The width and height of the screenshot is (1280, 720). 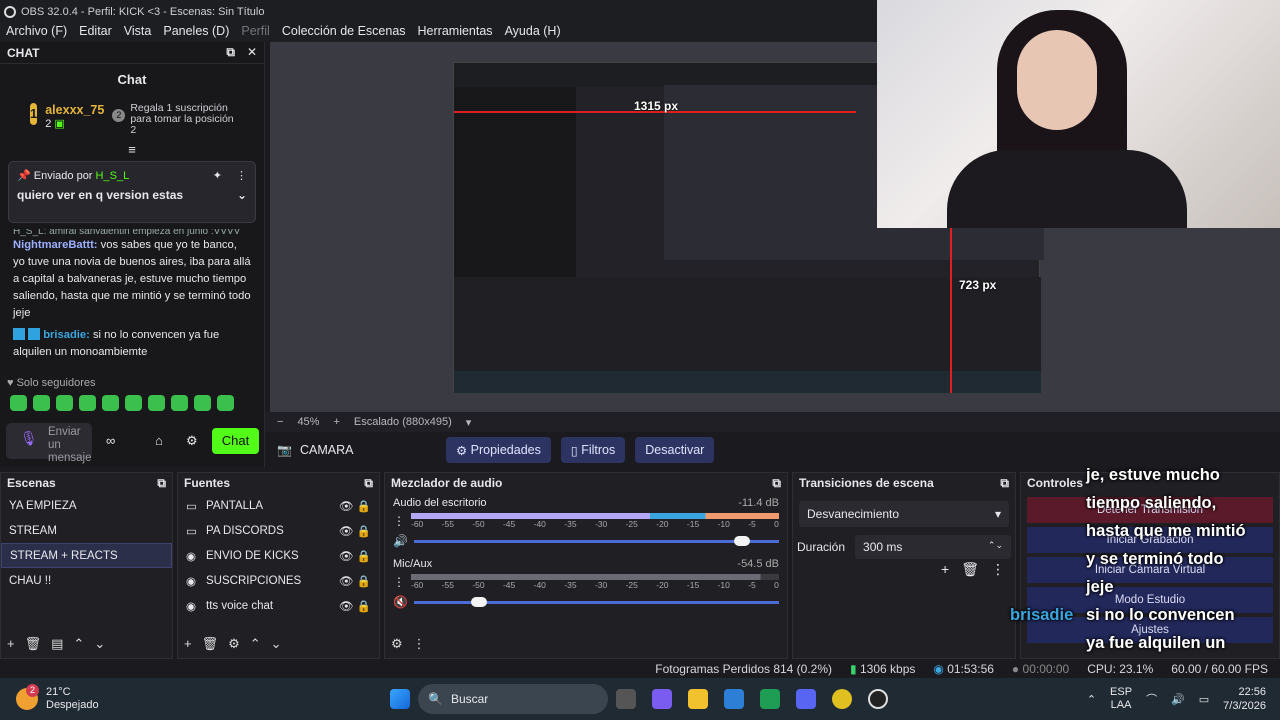 What do you see at coordinates (217, 175) in the screenshot?
I see `unpin-icon: ✦` at bounding box center [217, 175].